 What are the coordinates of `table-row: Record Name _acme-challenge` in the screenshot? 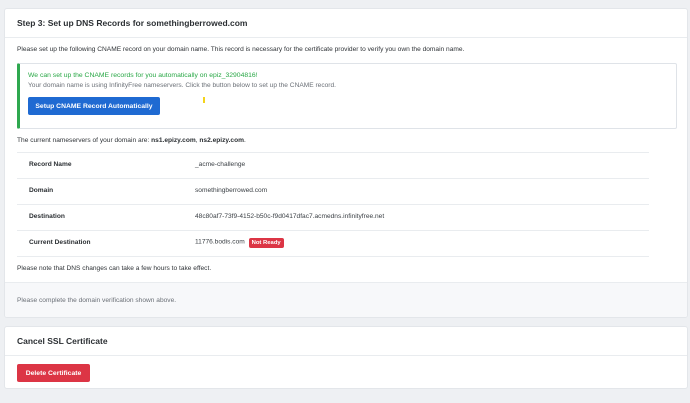 It's located at (333, 165).